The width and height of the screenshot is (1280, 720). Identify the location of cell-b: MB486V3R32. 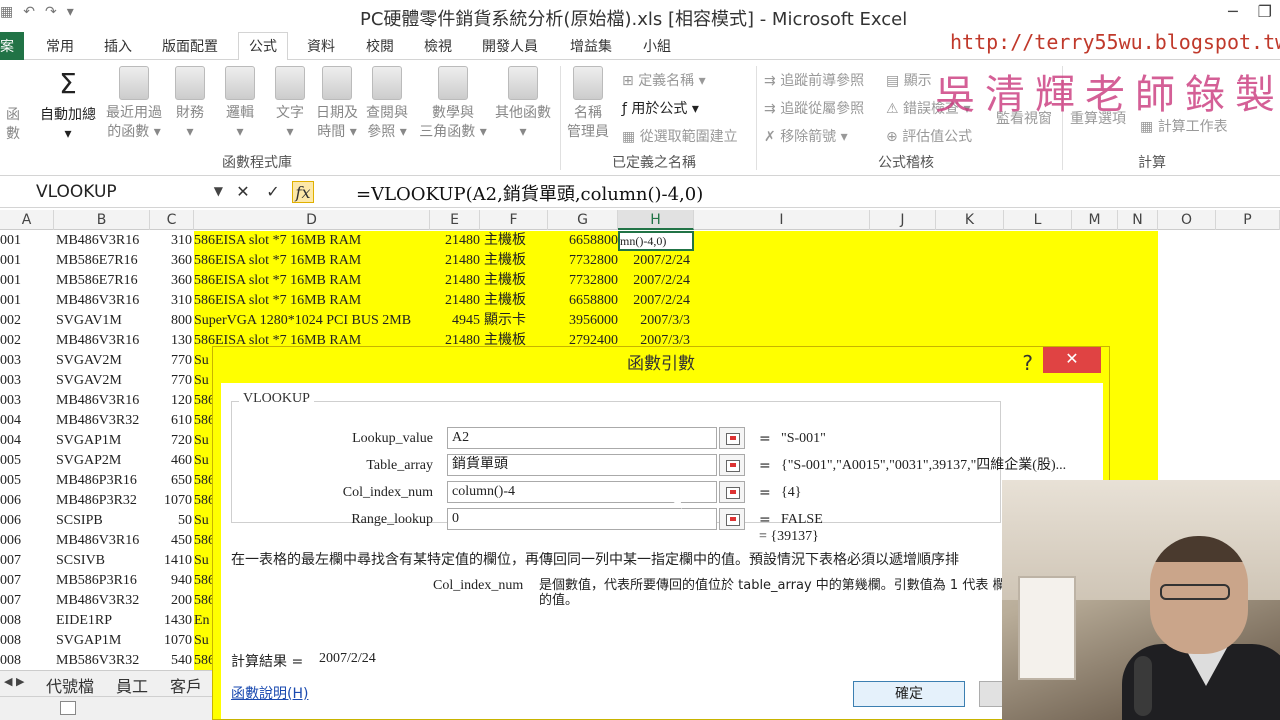
(102, 601).